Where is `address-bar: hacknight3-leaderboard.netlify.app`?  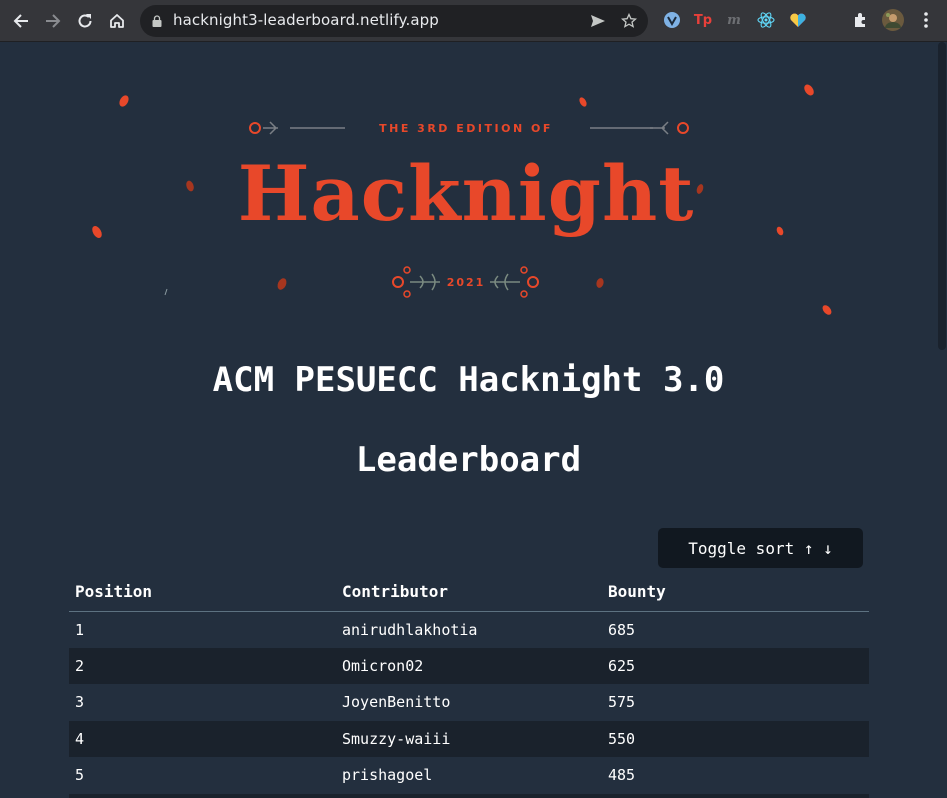 address-bar: hacknight3-leaderboard.netlify.app is located at coordinates (394, 21).